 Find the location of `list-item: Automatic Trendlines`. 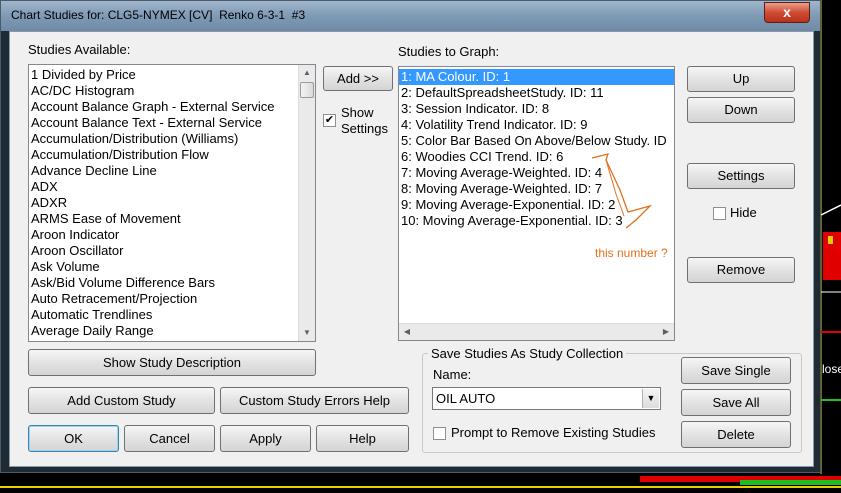

list-item: Automatic Trendlines is located at coordinates (172, 315).